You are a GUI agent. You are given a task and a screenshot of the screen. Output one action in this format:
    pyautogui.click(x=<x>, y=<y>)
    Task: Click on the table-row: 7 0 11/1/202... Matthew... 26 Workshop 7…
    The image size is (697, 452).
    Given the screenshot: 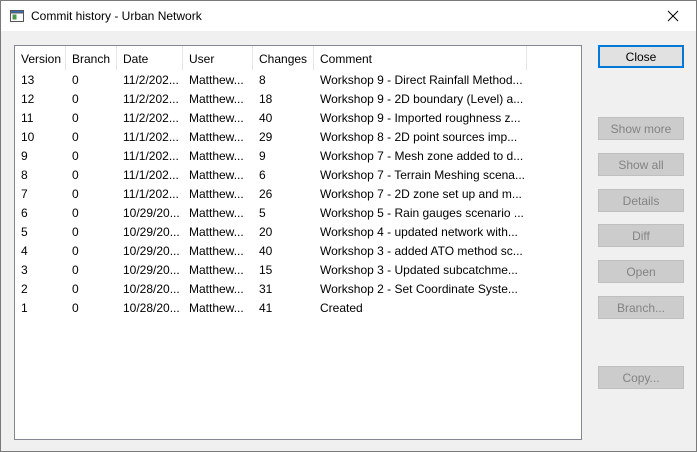 What is the action you would take?
    pyautogui.click(x=298, y=194)
    